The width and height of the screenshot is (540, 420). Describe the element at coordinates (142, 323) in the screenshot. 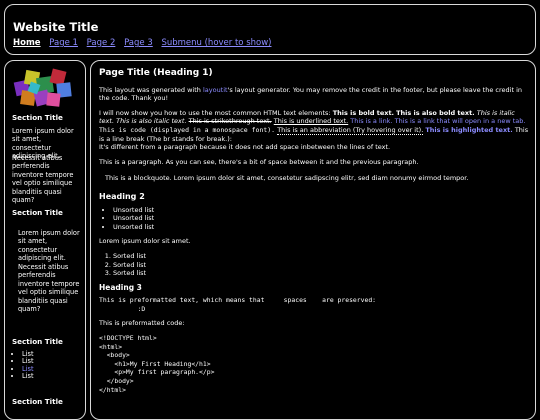

I see `paragraph: This is preformatted code:` at that location.